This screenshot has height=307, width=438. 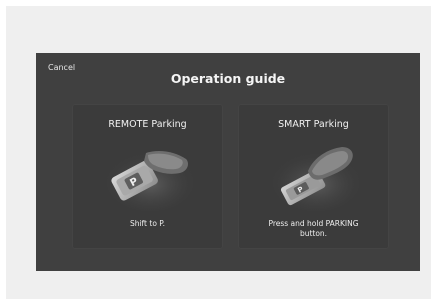 What do you see at coordinates (228, 78) in the screenshot?
I see `page-title: Operation guide` at bounding box center [228, 78].